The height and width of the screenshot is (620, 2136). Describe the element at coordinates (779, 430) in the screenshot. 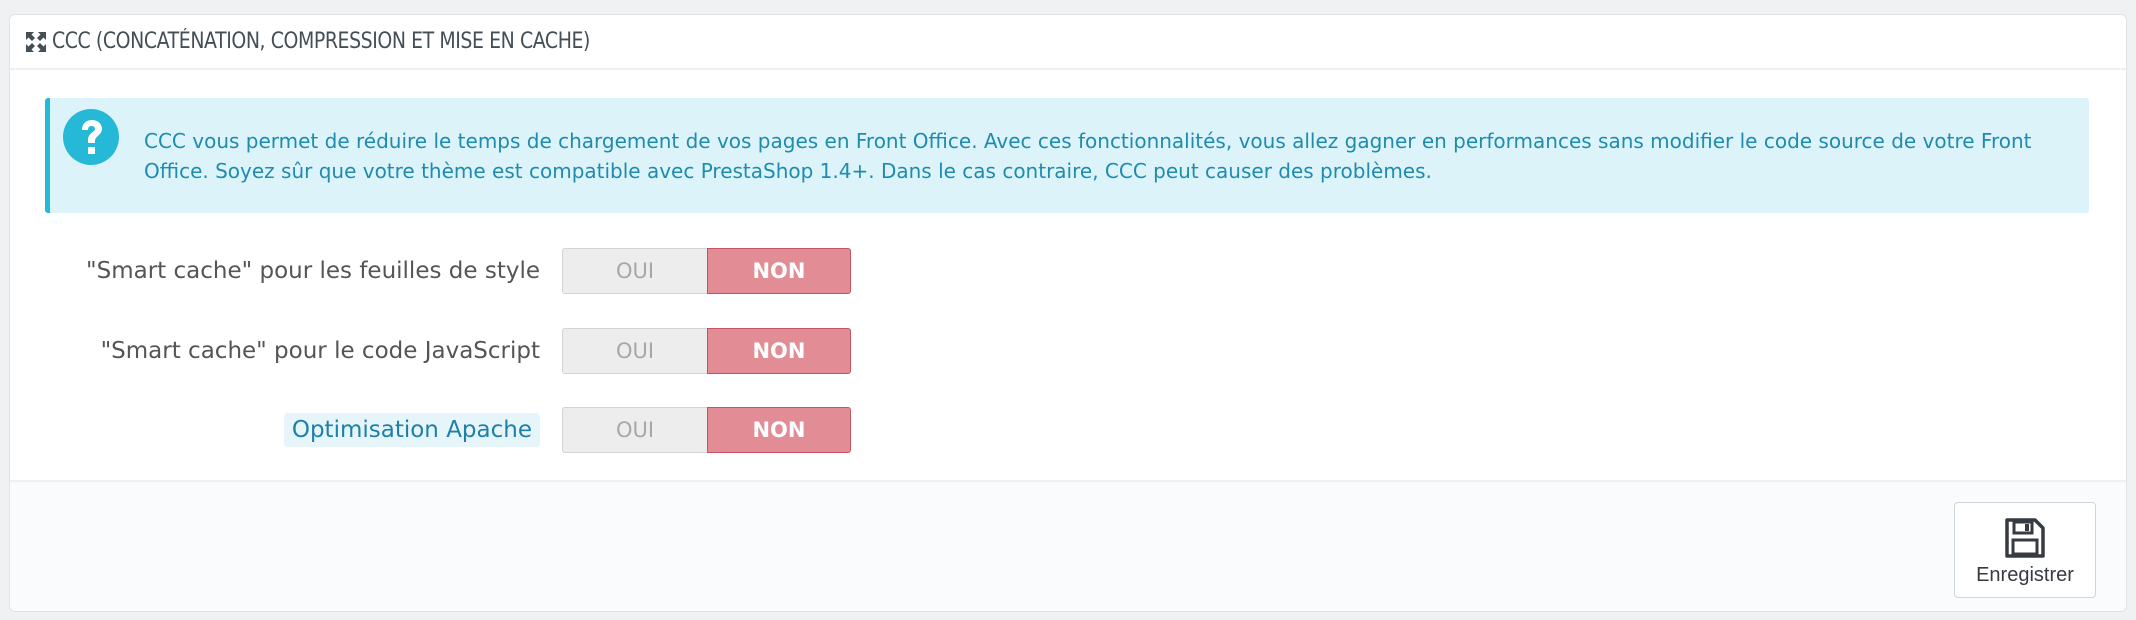

I see `apache-no-option: NON` at that location.